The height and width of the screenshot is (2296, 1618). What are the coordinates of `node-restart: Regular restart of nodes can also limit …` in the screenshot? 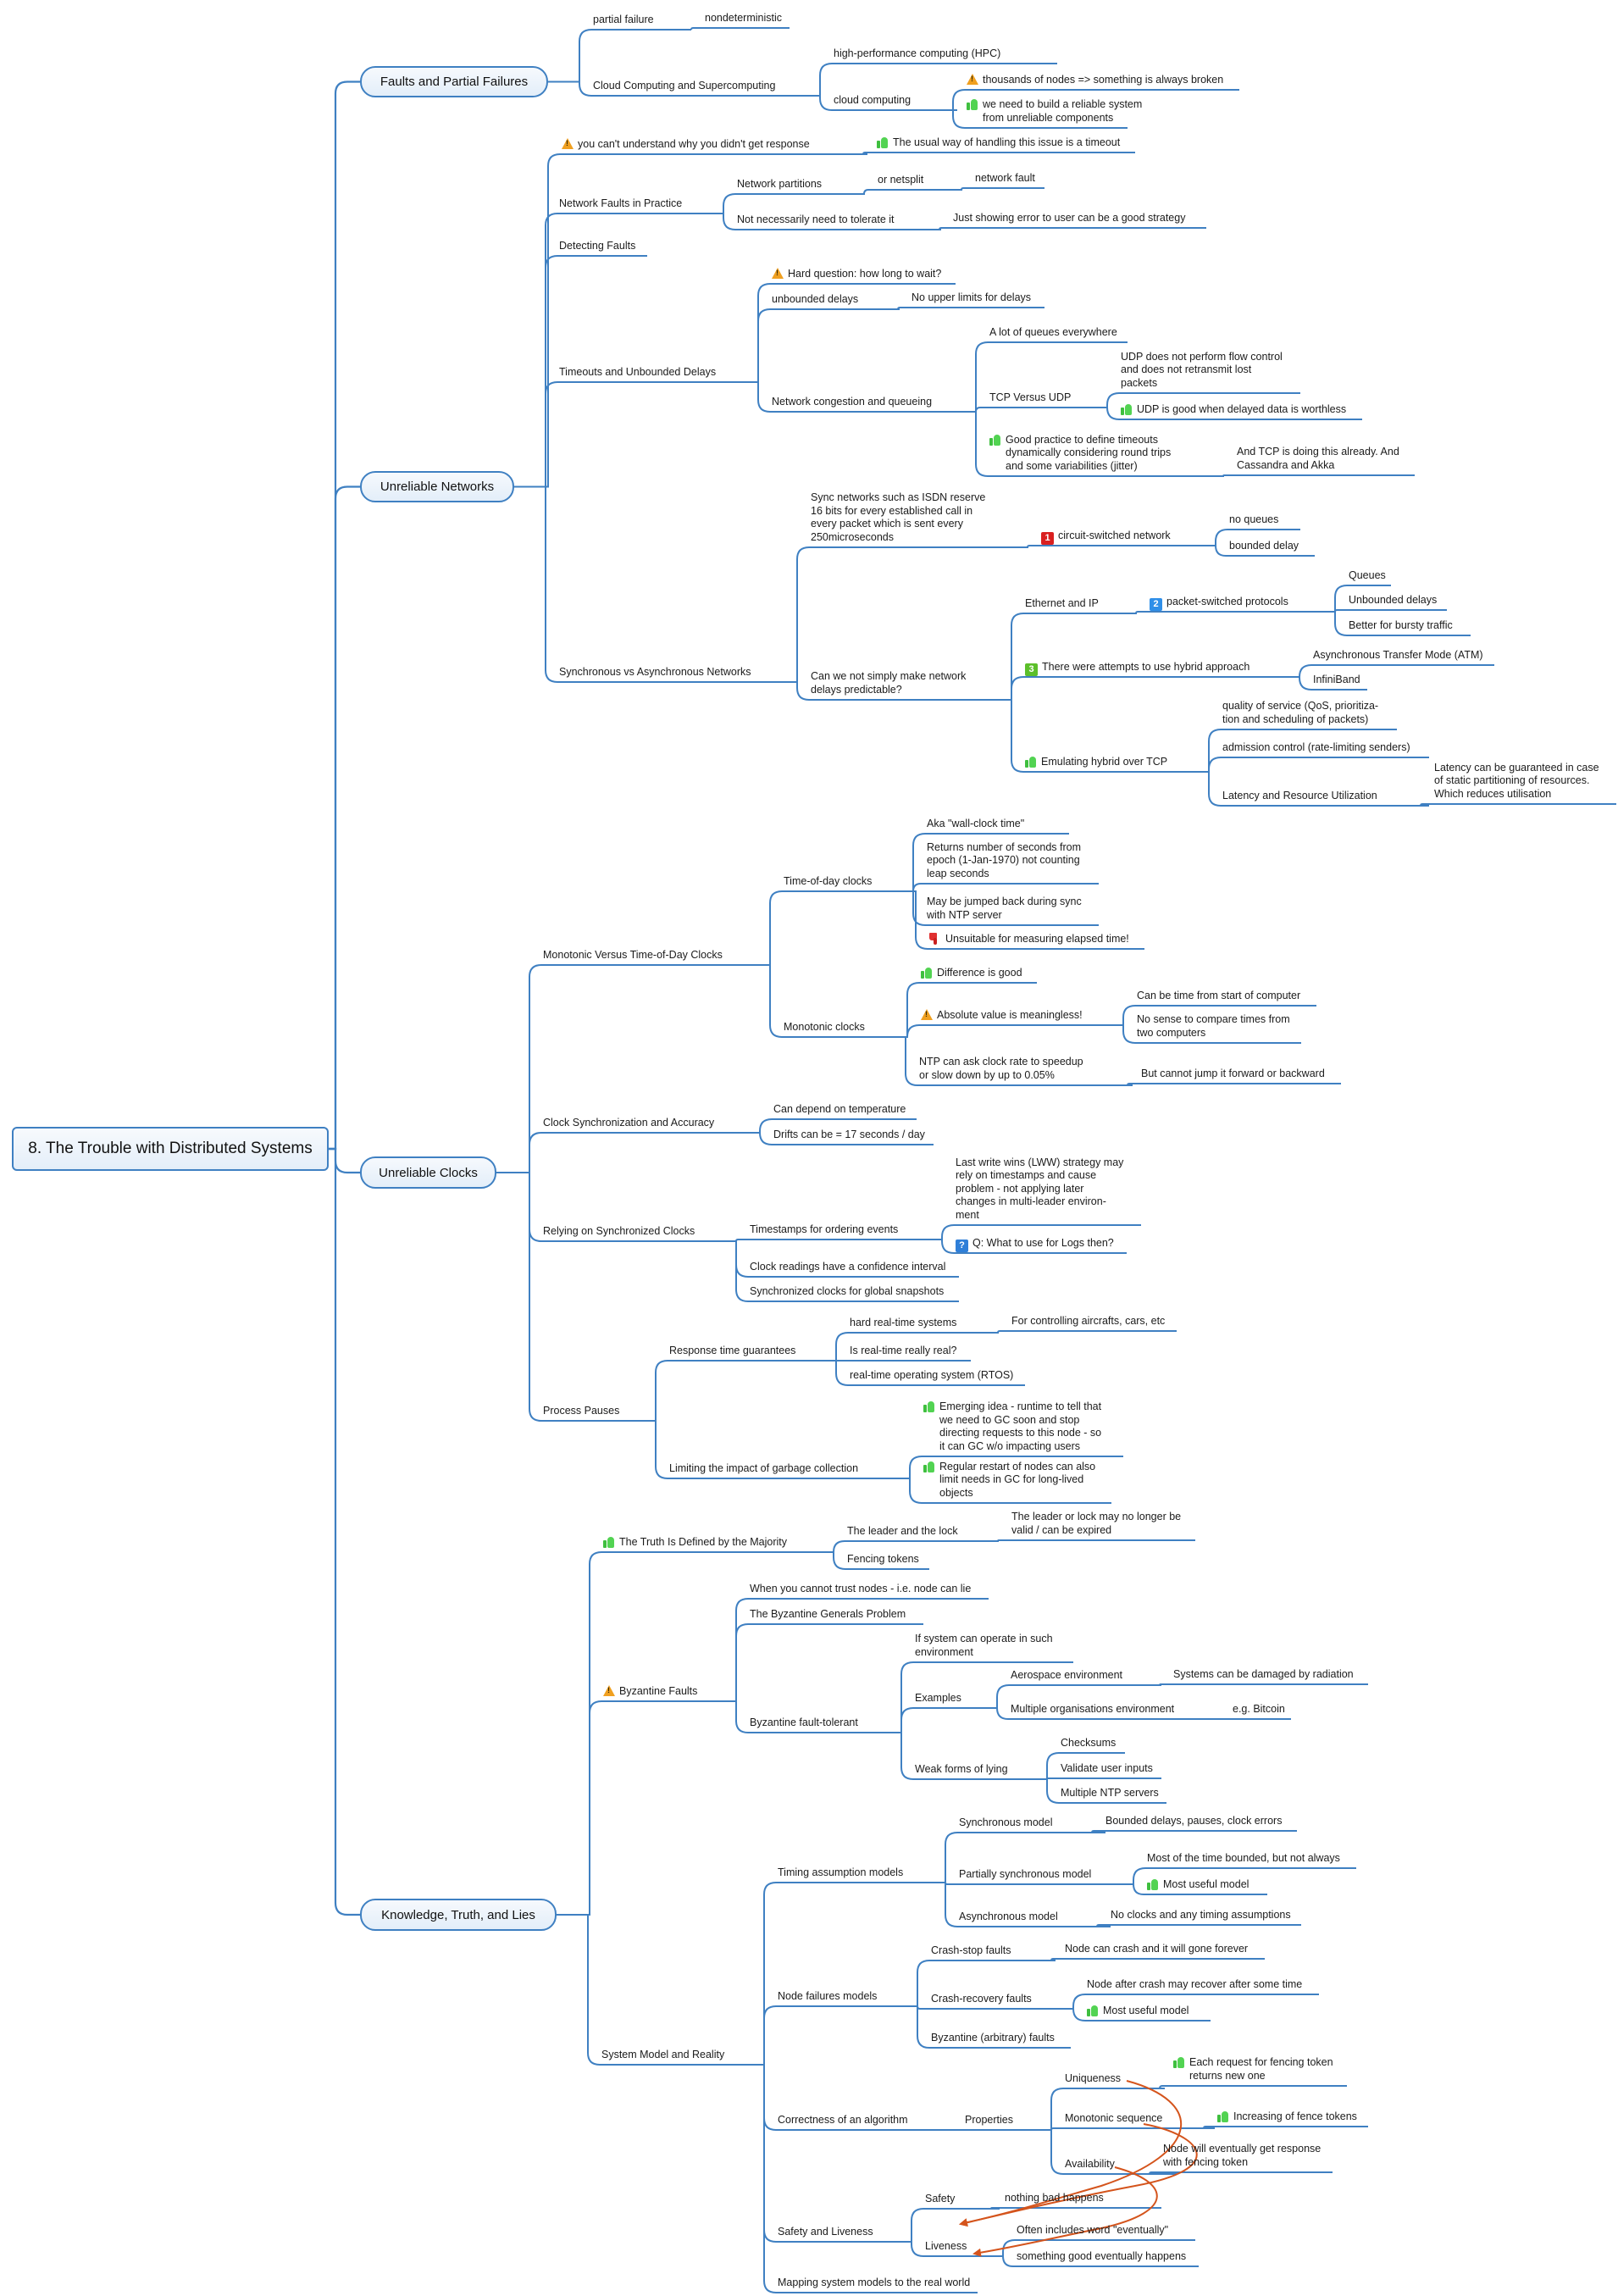 It's located at (1009, 1480).